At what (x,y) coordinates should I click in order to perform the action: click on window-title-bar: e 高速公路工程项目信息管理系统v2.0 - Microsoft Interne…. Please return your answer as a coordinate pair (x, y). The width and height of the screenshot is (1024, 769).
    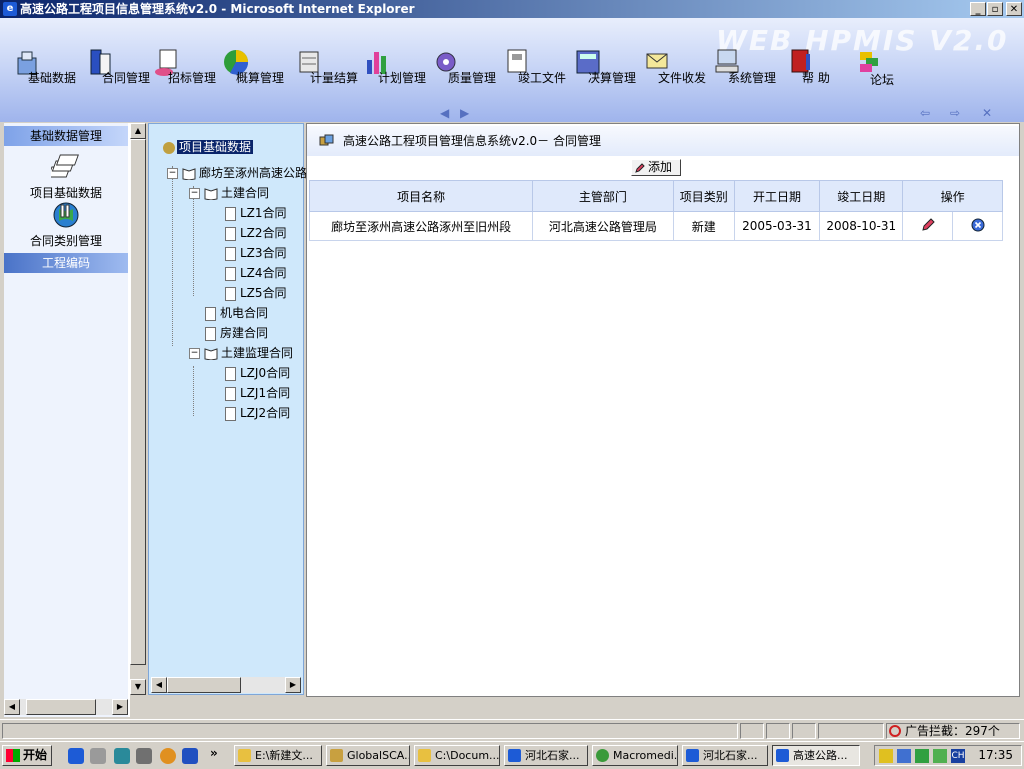
    Looking at the image, I should click on (512, 9).